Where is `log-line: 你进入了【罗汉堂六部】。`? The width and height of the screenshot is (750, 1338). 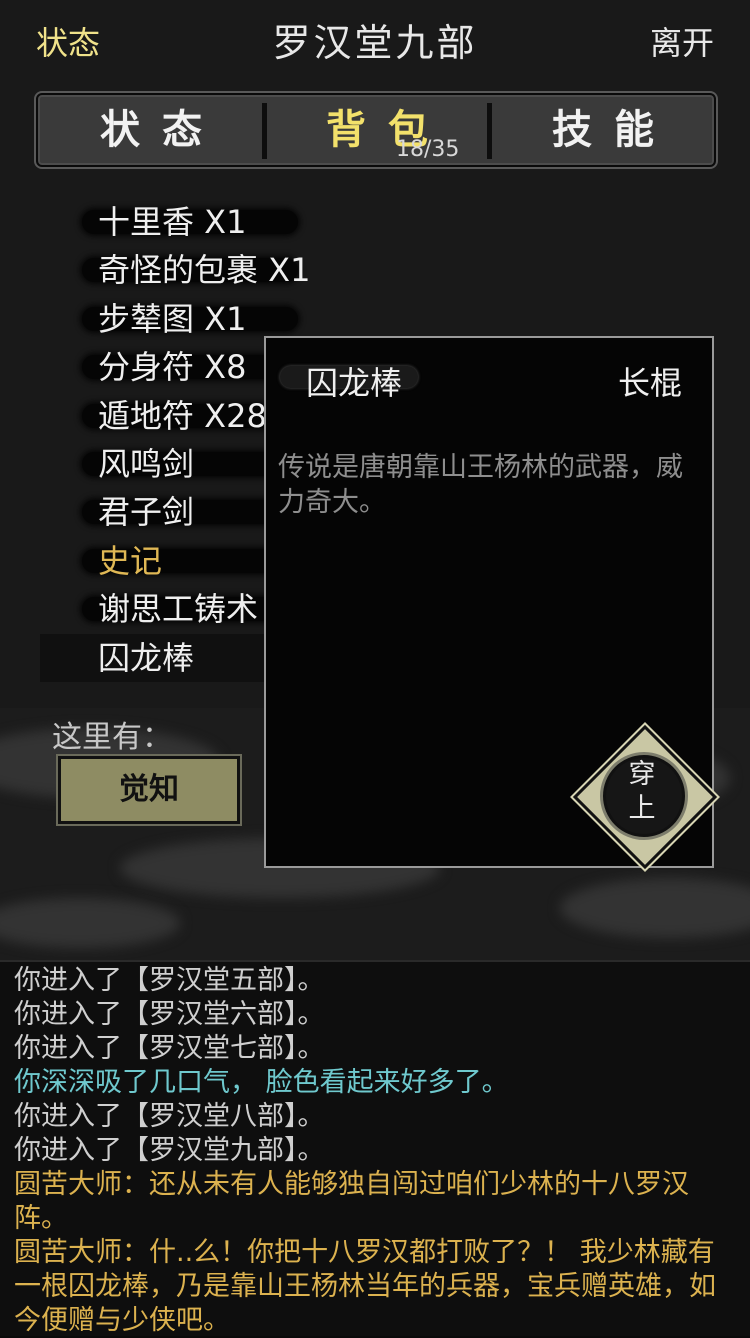
log-line: 你进入了【罗汉堂六部】。 is located at coordinates (169, 1014).